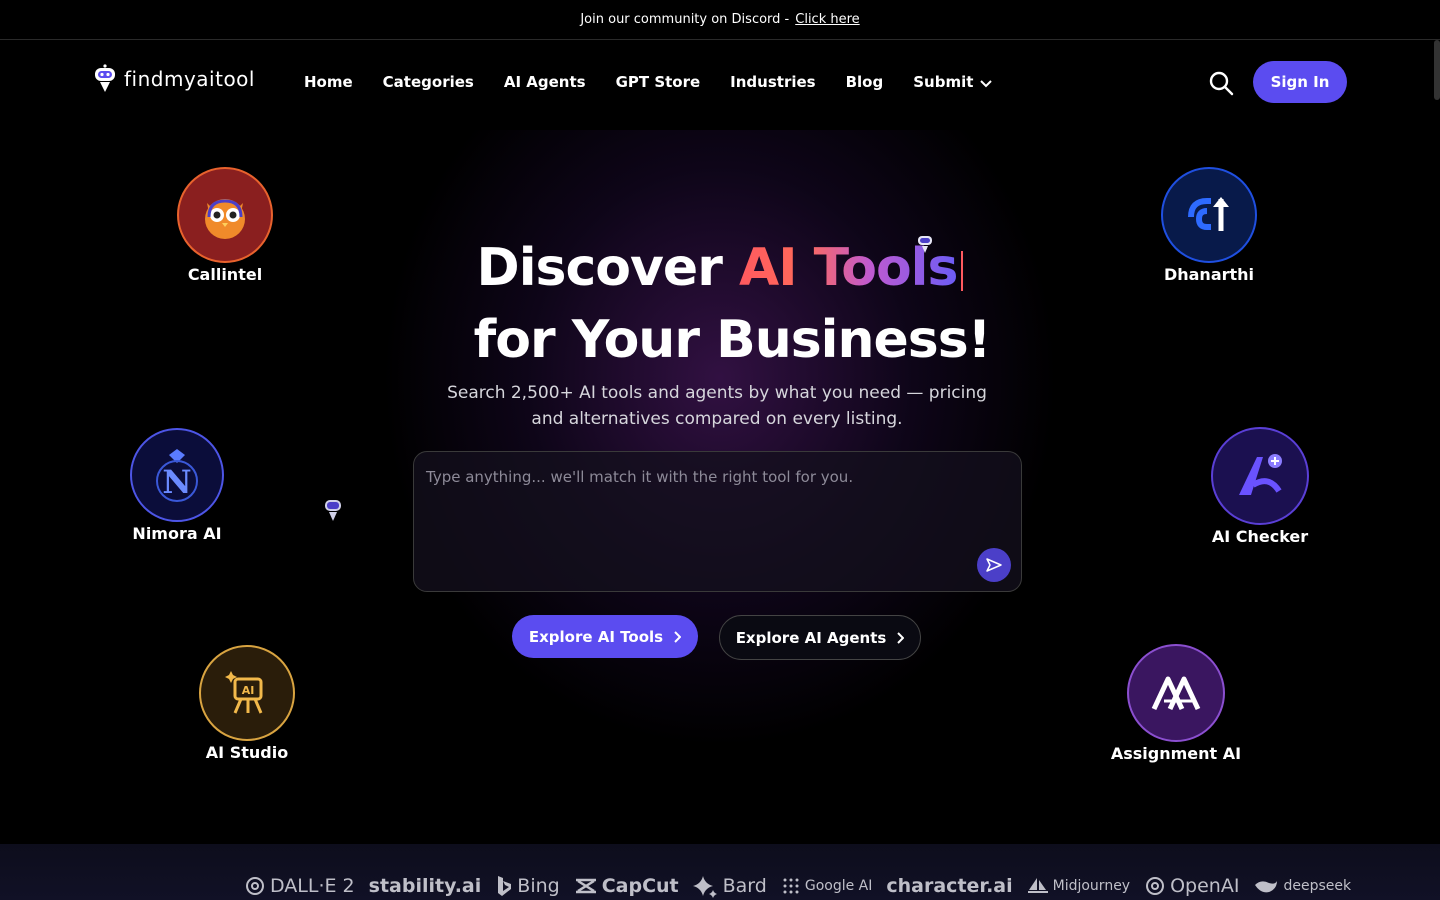 This screenshot has height=900, width=1440. I want to click on brand-character-ai: character.ai, so click(949, 886).